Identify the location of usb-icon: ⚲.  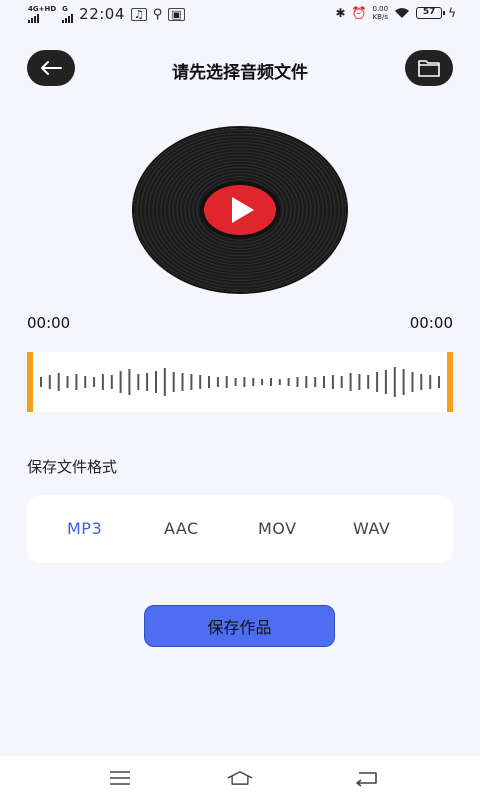
(157, 14).